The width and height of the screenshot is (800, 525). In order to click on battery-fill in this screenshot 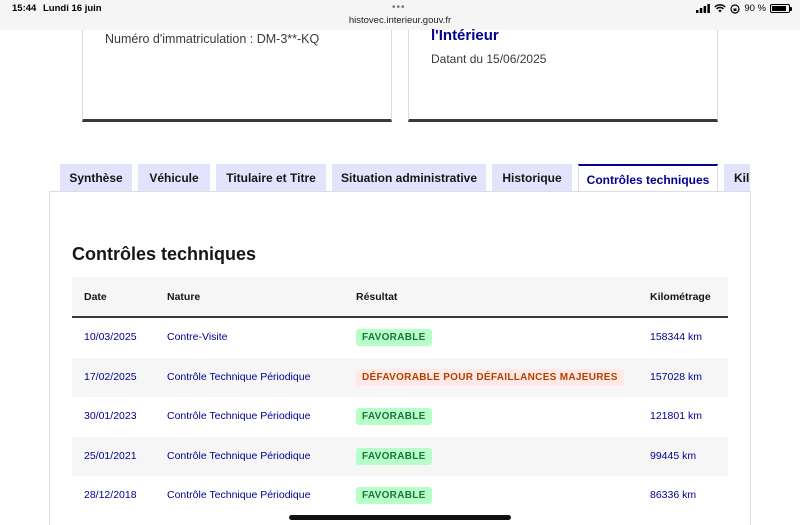, I will do `click(779, 8)`.